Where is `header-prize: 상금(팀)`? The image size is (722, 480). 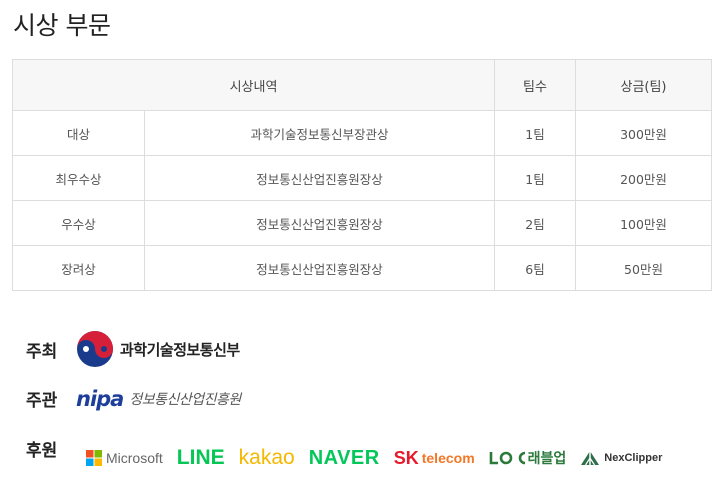
header-prize: 상금(팀) is located at coordinates (643, 85).